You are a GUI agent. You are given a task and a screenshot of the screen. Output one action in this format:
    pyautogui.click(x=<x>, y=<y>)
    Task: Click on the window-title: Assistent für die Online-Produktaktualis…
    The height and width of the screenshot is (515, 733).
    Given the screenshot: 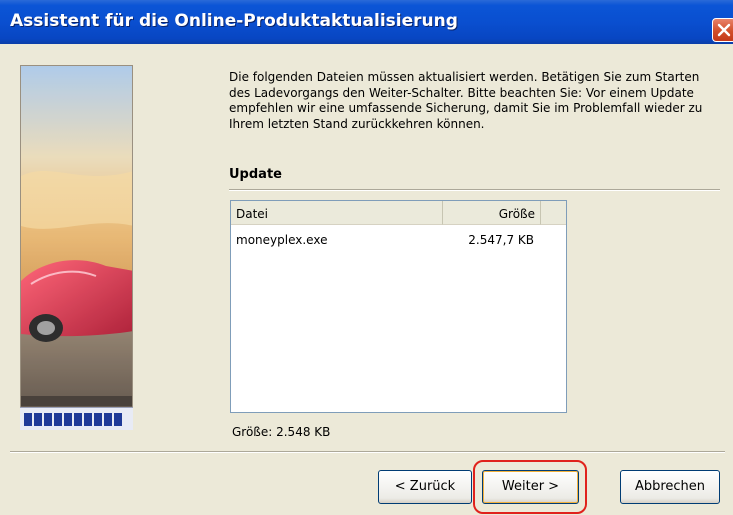 What is the action you would take?
    pyautogui.click(x=234, y=21)
    